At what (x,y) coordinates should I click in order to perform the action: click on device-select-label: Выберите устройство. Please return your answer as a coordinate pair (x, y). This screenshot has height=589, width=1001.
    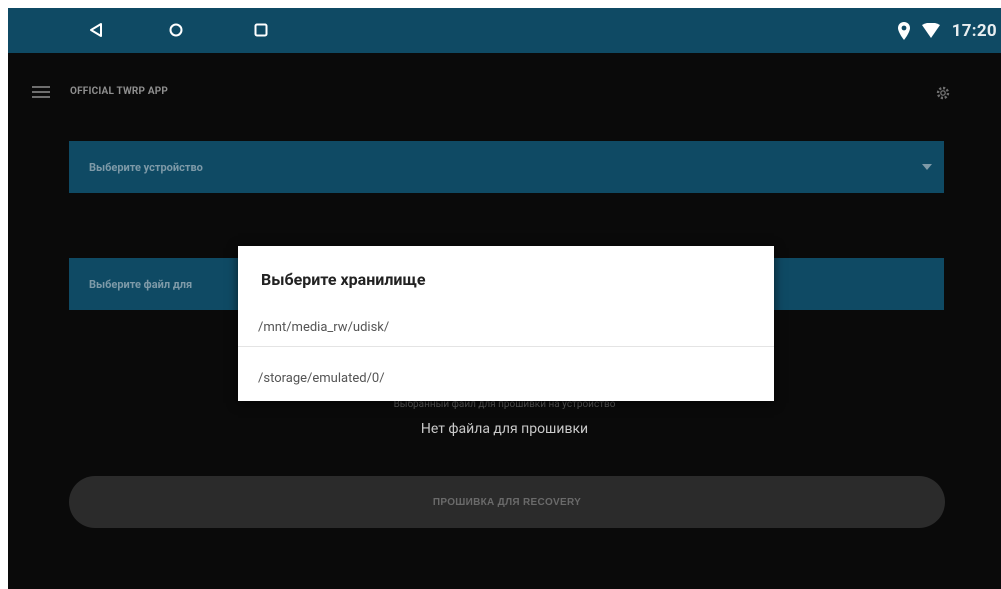
    Looking at the image, I should click on (146, 167).